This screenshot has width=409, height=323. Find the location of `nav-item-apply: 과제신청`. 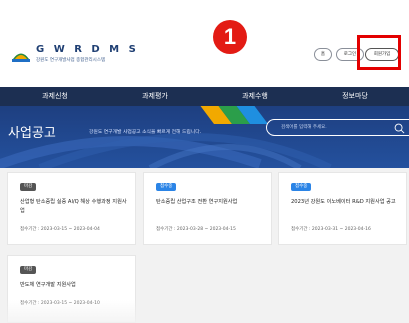

nav-item-apply: 과제신청 is located at coordinates (55, 96).